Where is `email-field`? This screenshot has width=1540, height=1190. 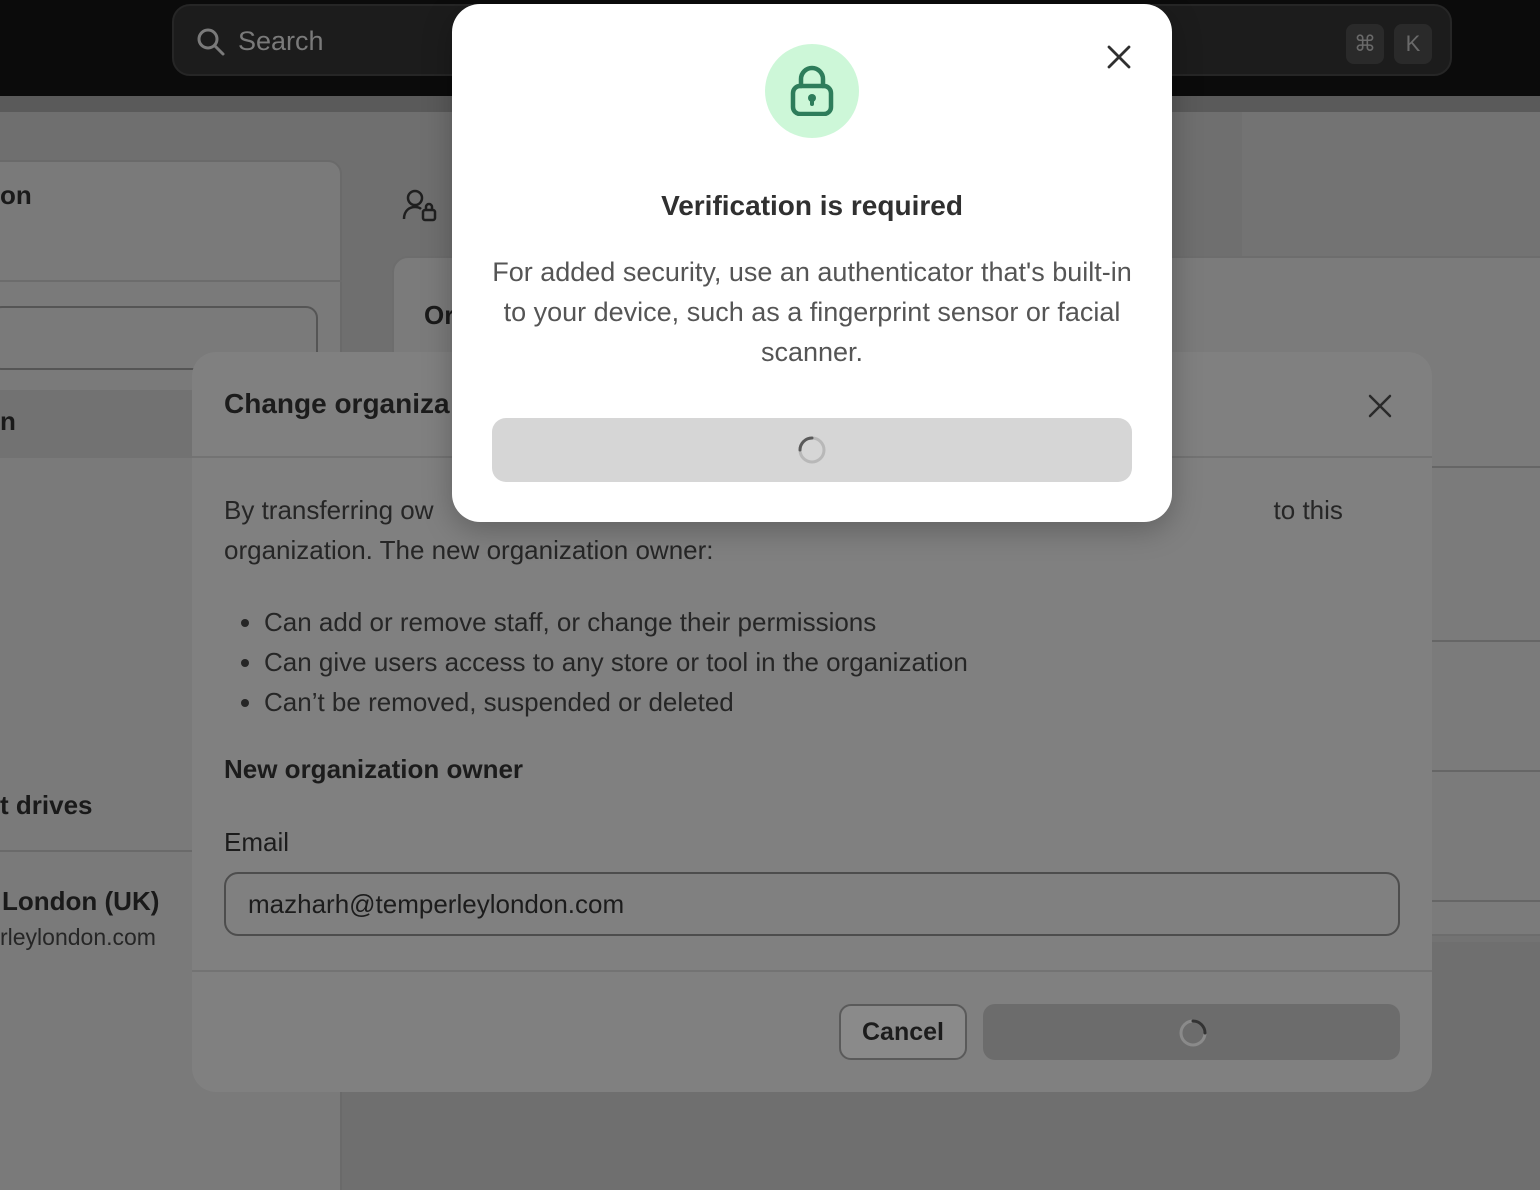 email-field is located at coordinates (812, 904).